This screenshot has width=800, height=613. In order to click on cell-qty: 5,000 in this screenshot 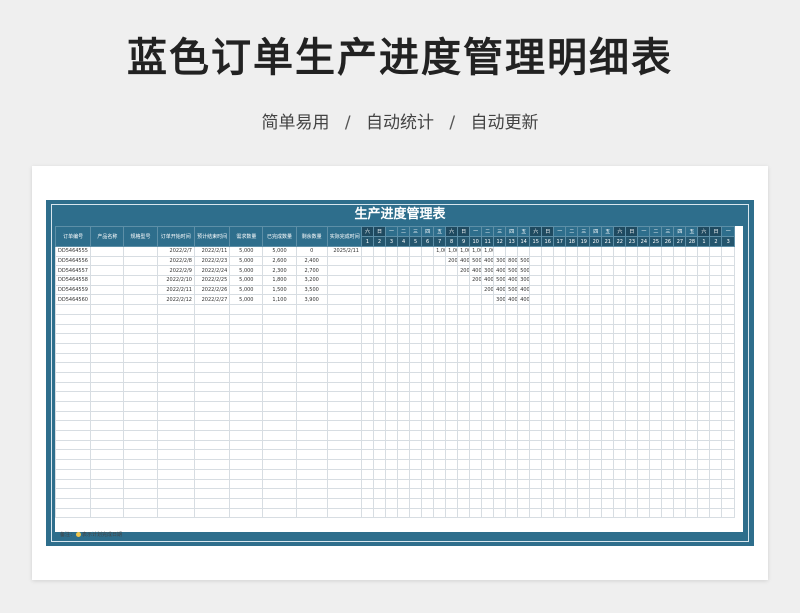, I will do `click(246, 280)`.